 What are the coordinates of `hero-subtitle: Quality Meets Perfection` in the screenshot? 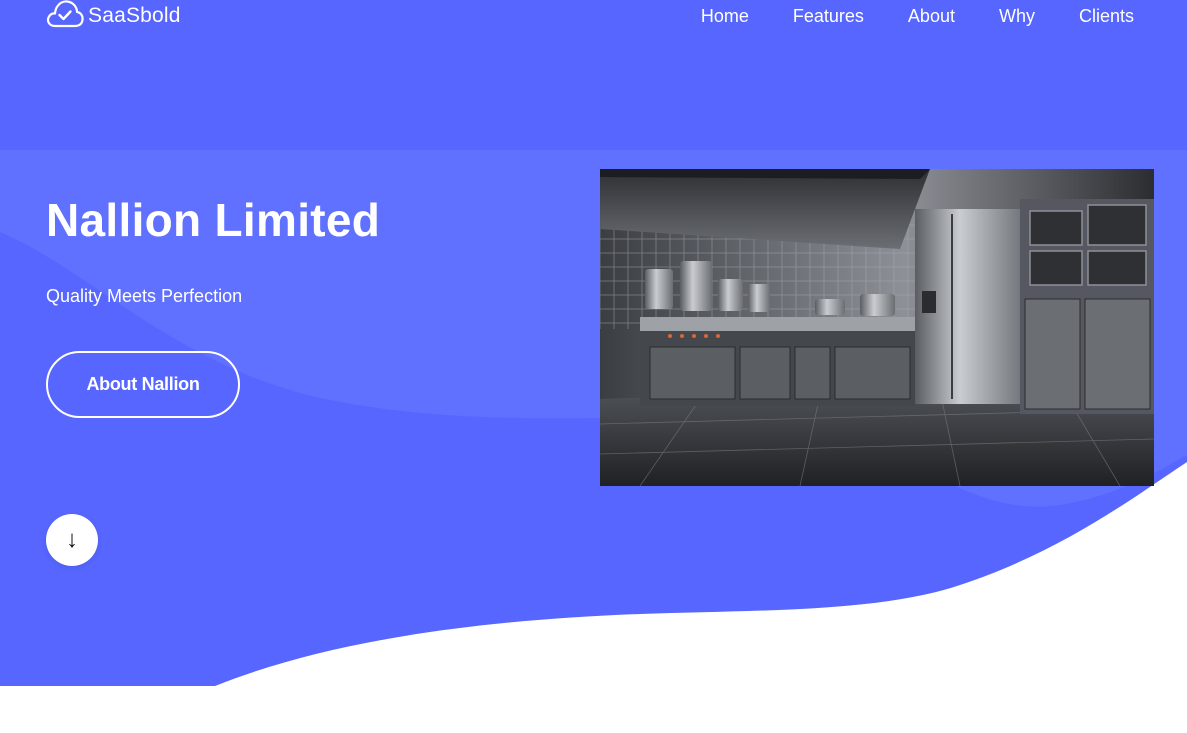 It's located at (144, 296).